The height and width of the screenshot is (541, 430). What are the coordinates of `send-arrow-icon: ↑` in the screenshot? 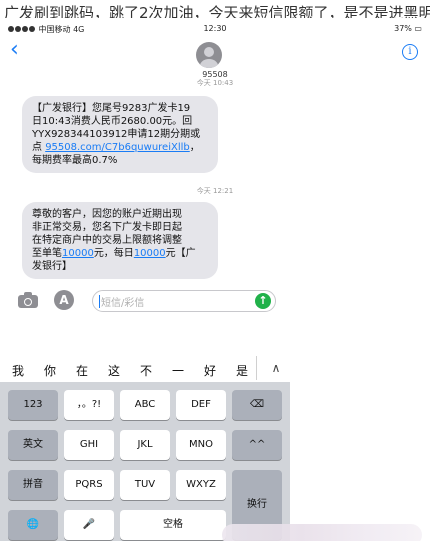 It's located at (263, 301).